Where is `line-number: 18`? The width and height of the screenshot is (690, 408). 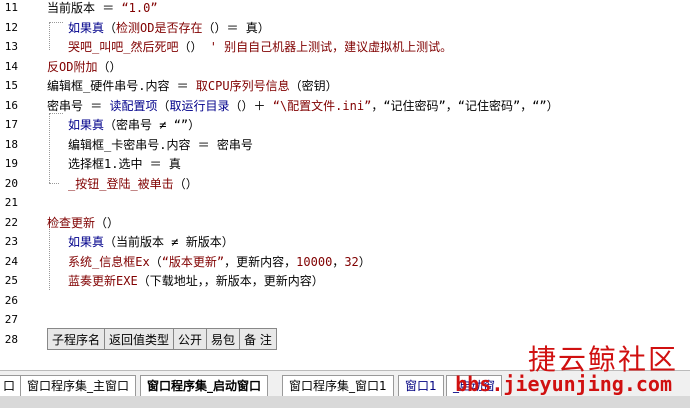 line-number: 18 is located at coordinates (11, 144).